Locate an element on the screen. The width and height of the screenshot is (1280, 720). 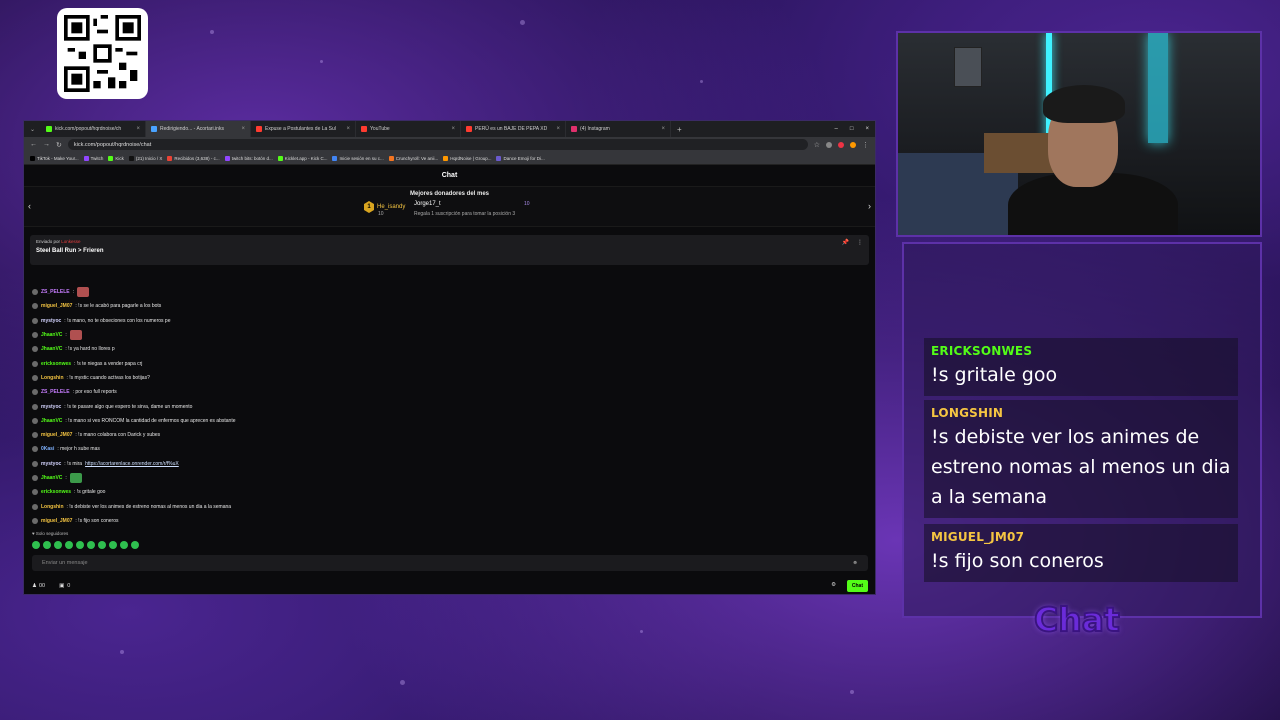
browser-tab: kick.com/popout/hqrdnoise/ch × is located at coordinates (94, 129).